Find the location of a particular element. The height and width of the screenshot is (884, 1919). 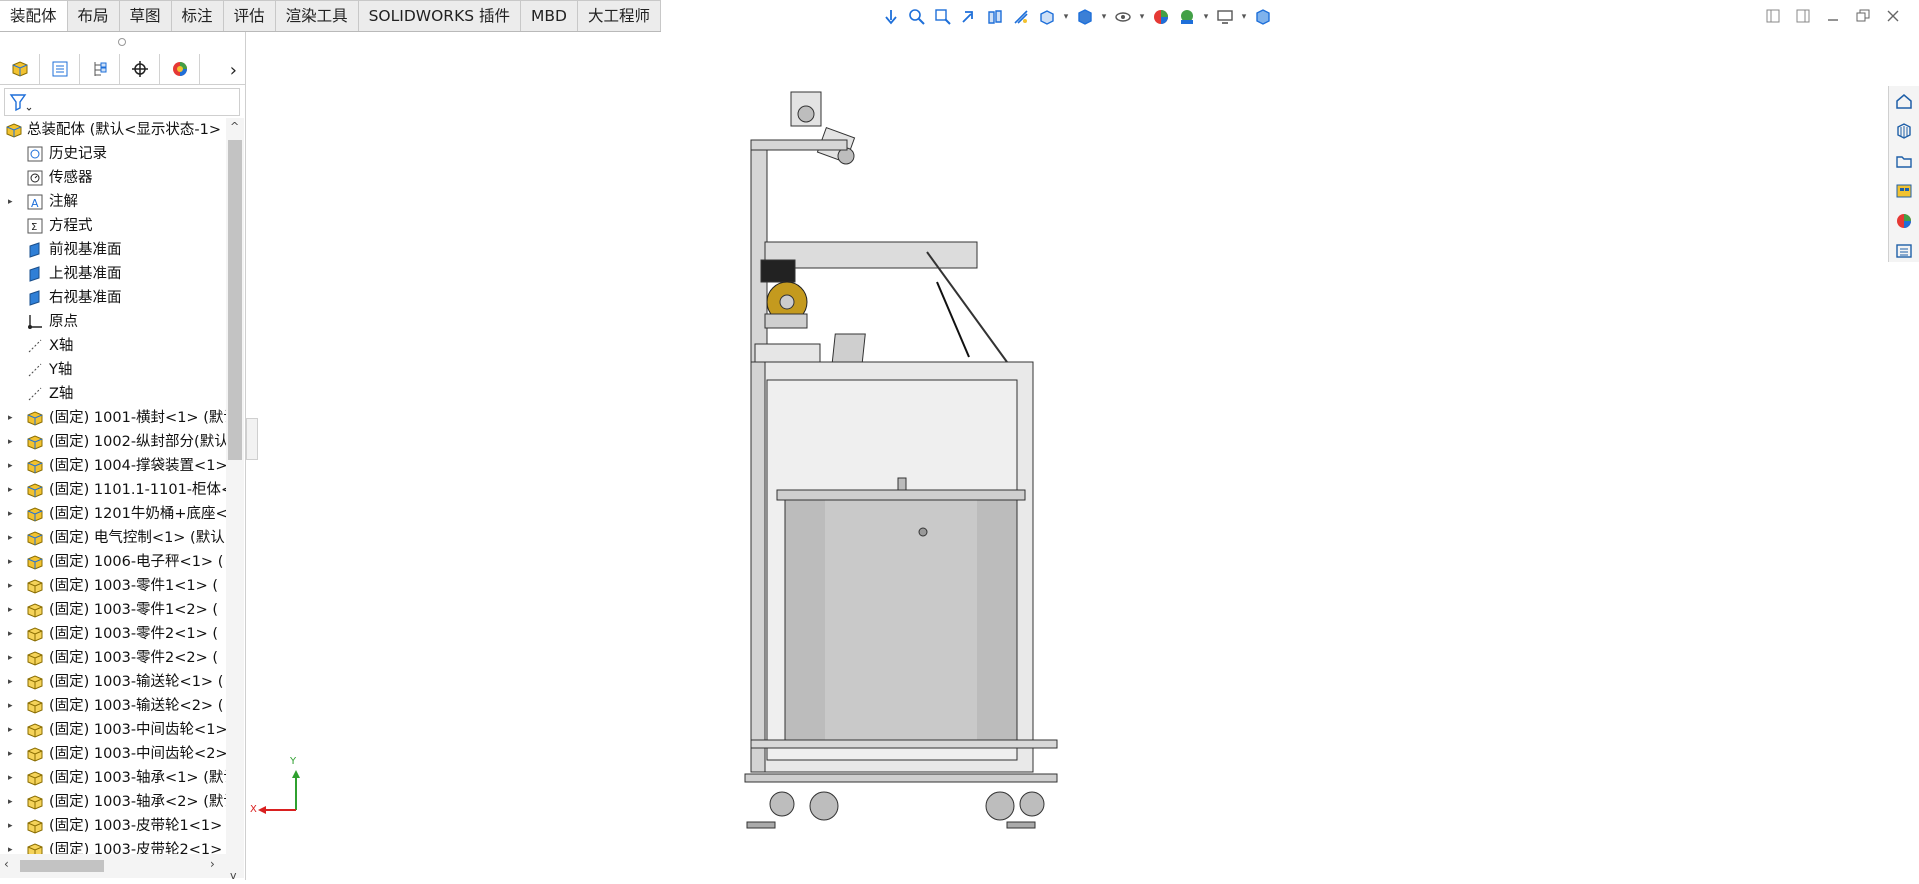

tab-mbd: MBD is located at coordinates (549, 15).